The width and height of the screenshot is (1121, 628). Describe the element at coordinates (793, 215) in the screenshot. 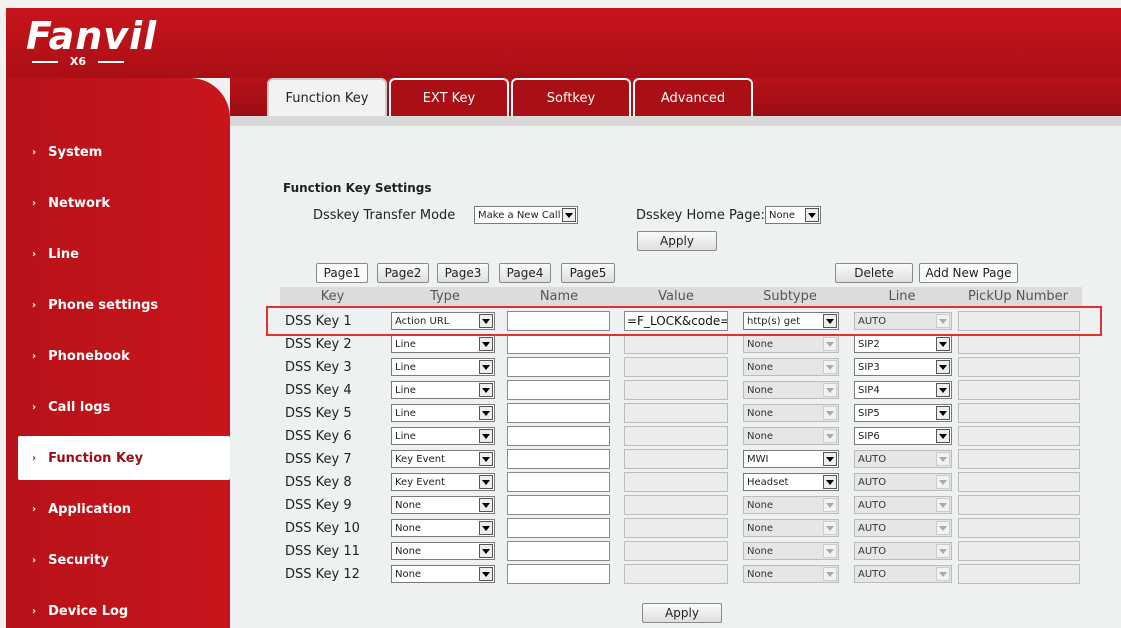

I see `home-page-select: None` at that location.